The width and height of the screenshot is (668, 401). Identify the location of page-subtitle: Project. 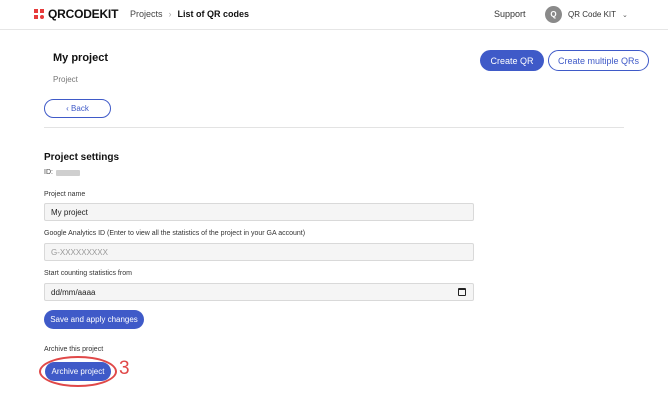
(65, 79).